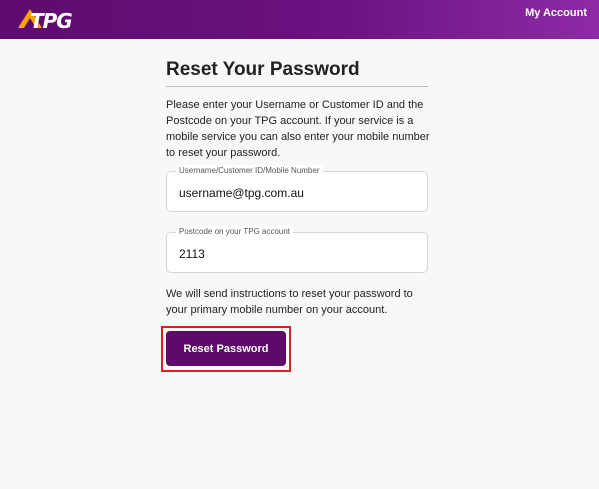 The width and height of the screenshot is (599, 489). Describe the element at coordinates (297, 86) in the screenshot. I see `title-divider` at that location.